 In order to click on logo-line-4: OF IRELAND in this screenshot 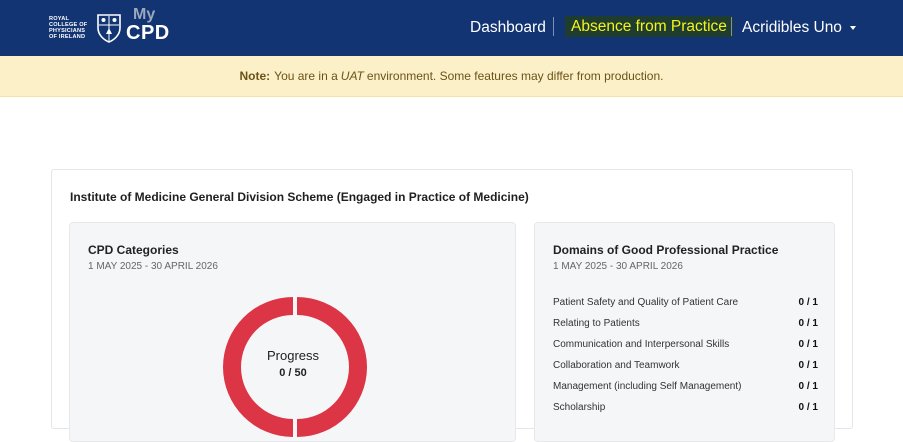, I will do `click(67, 37)`.